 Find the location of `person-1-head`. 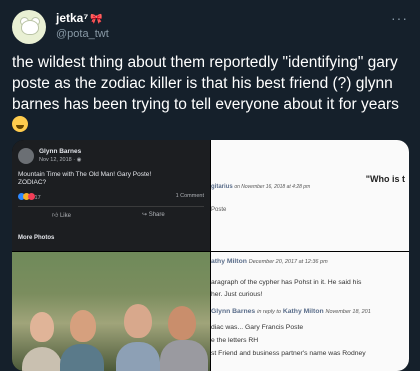

person-1-head is located at coordinates (42, 327).